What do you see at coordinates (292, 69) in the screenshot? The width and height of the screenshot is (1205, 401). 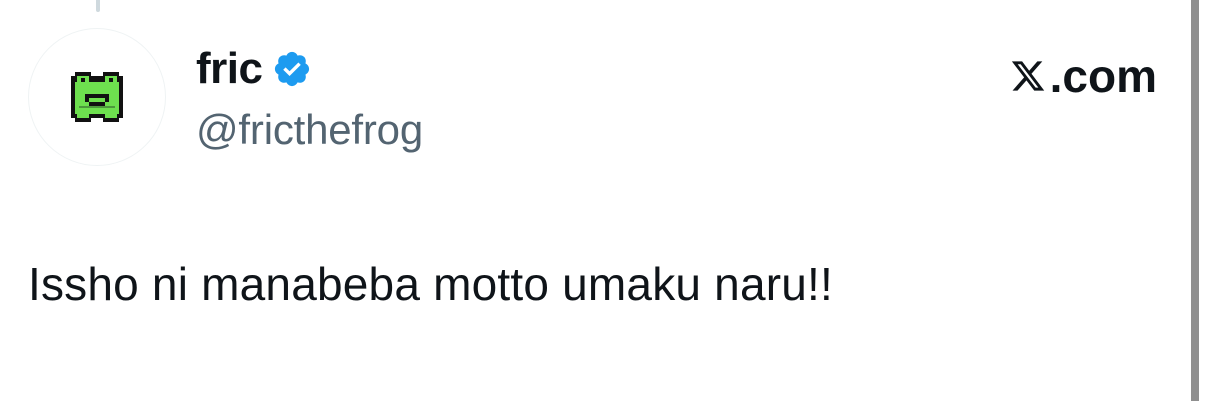 I see `verified-badge-icon` at bounding box center [292, 69].